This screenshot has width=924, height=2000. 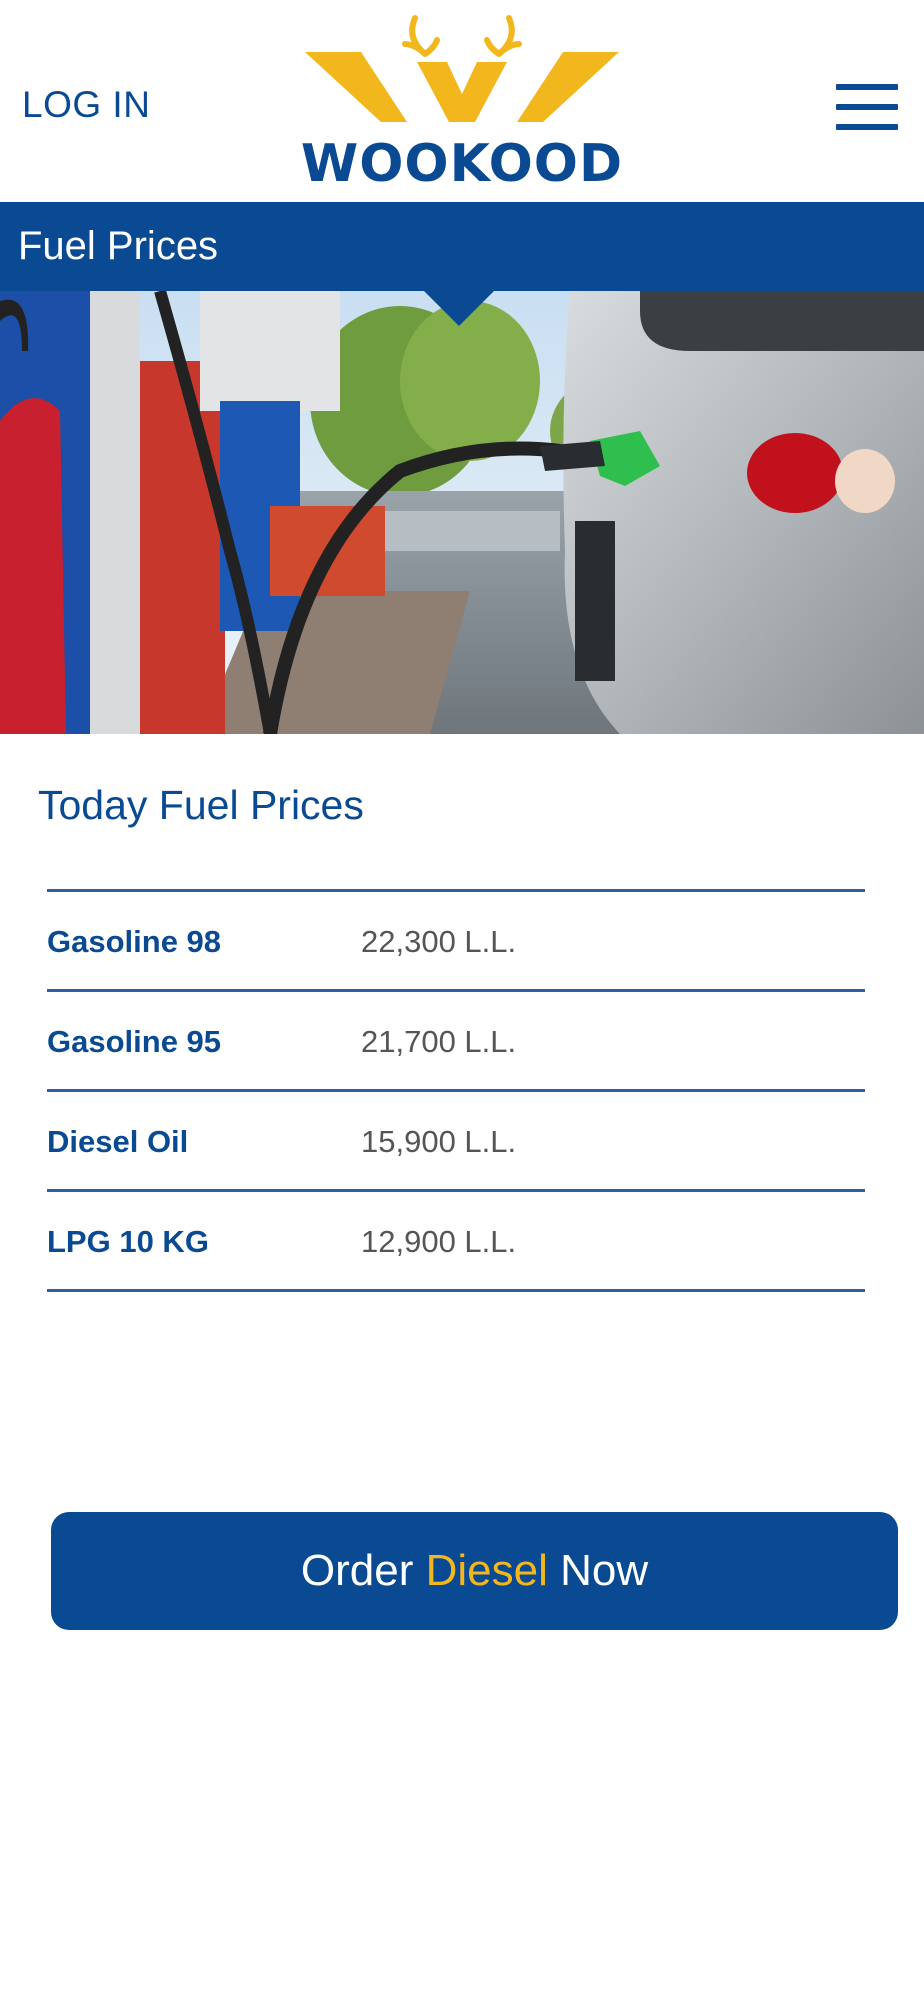 I want to click on section-title: Today Fuel Prices, so click(x=201, y=805).